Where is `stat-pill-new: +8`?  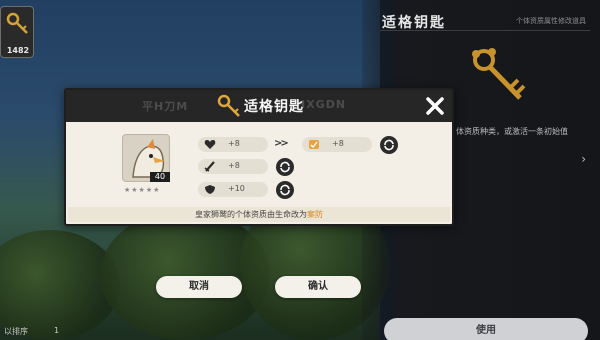
stat-pill-new: +8 is located at coordinates (337, 144).